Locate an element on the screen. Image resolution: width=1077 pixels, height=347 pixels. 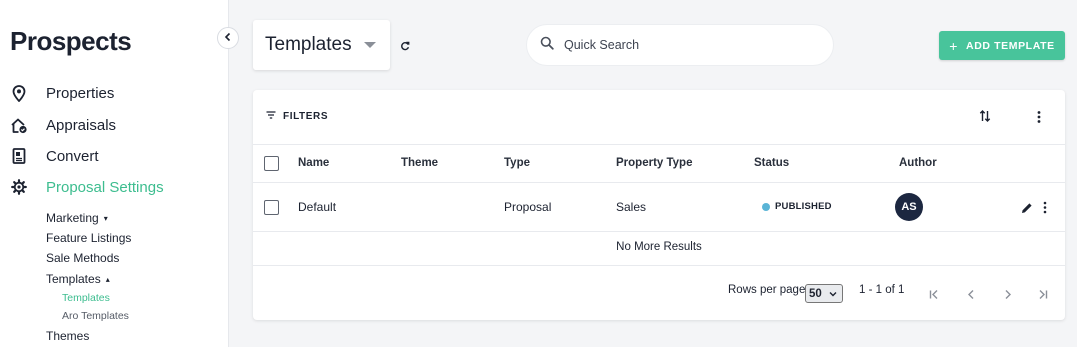
select-all-checkbox is located at coordinates (271, 163).